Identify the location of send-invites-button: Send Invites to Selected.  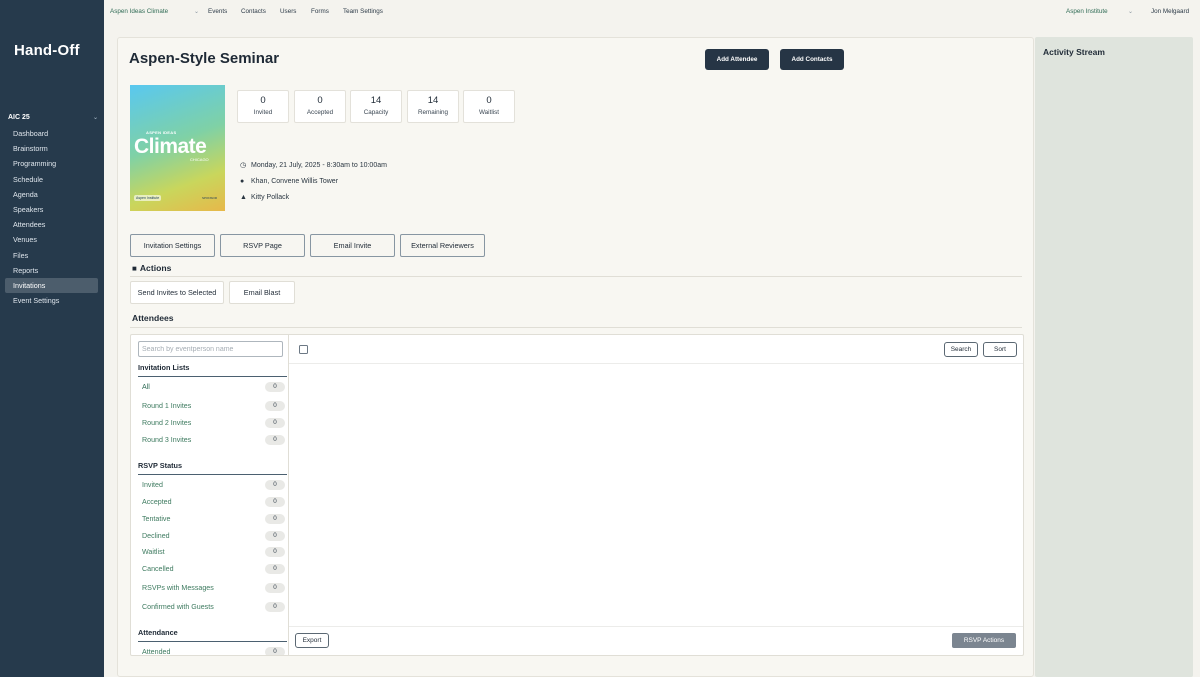
(177, 292).